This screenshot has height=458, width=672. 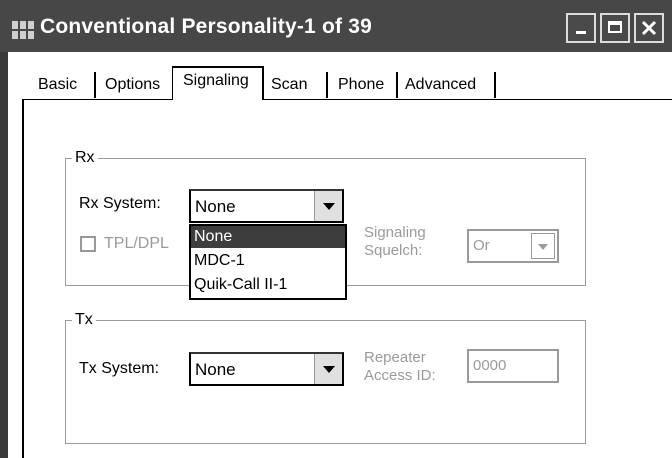 I want to click on window-title: Conventional Personality-1 of 39, so click(x=206, y=26).